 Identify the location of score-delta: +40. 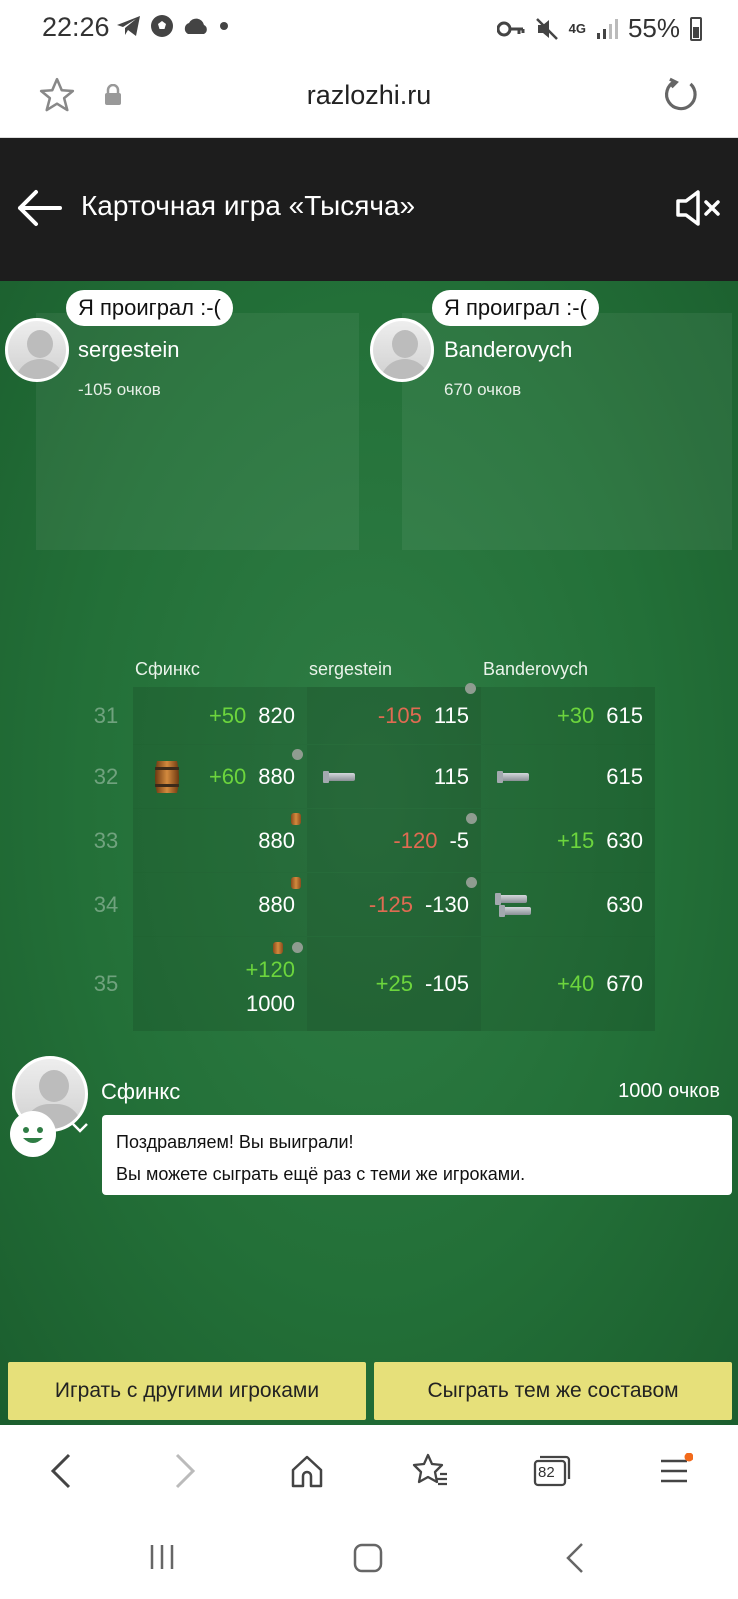
(575, 983).